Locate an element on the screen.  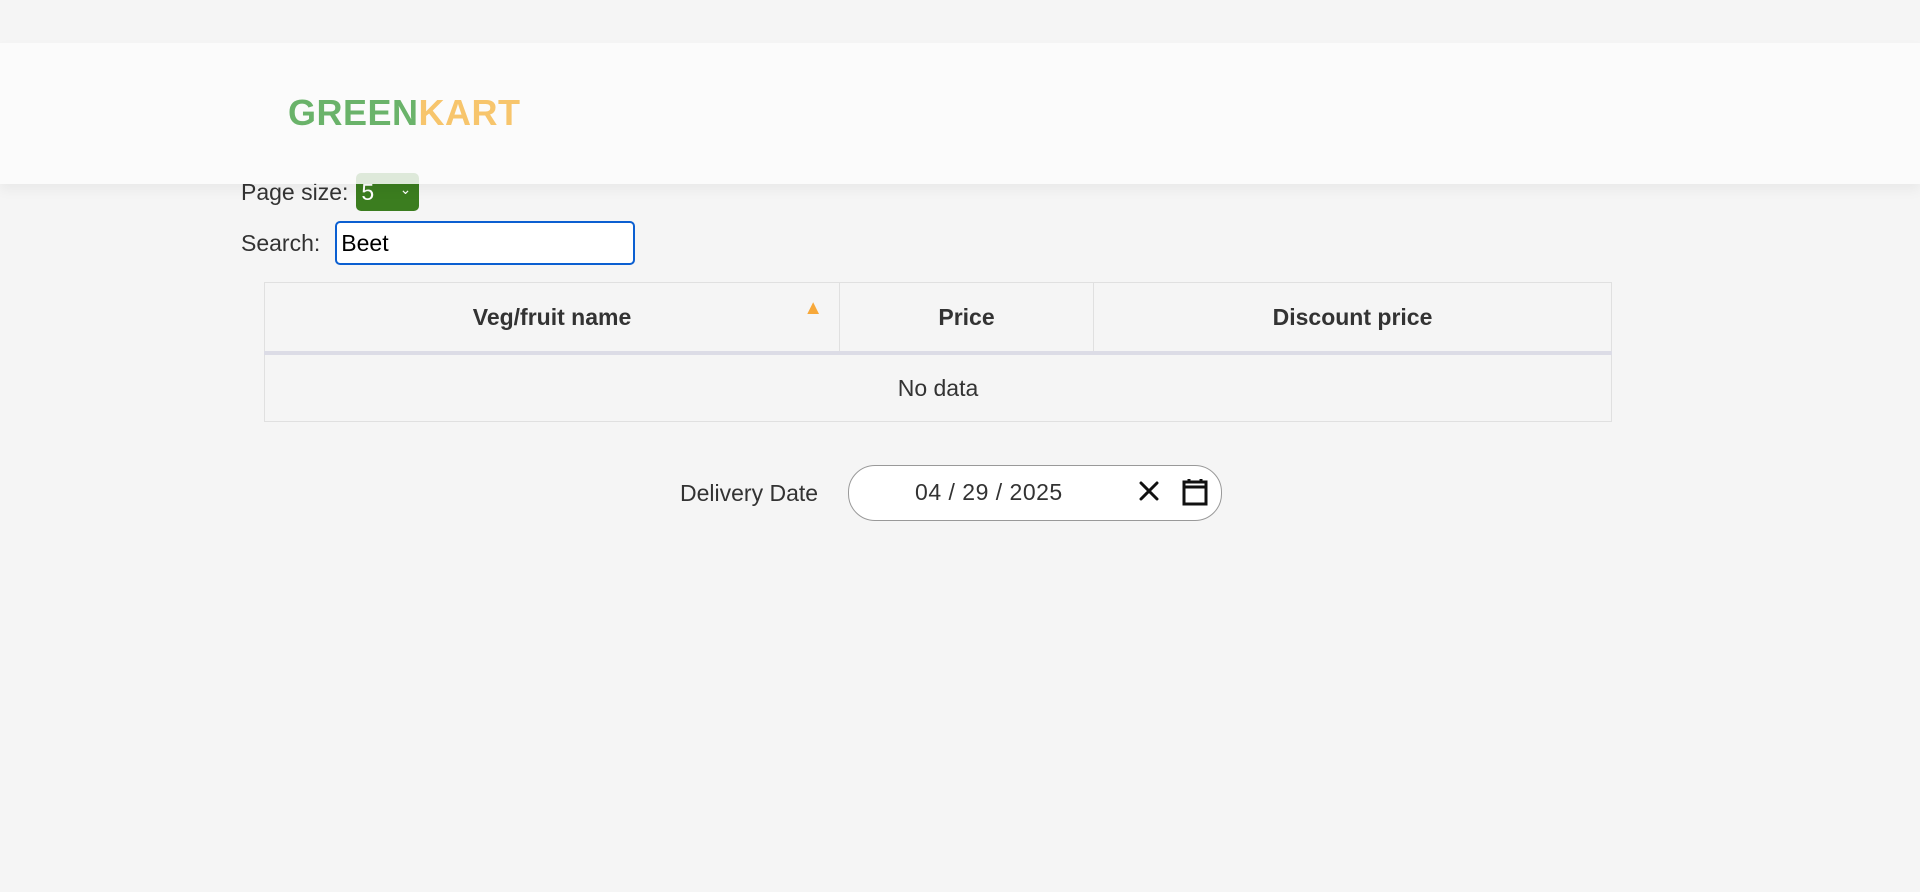
search-control: Search: is located at coordinates (438, 243).